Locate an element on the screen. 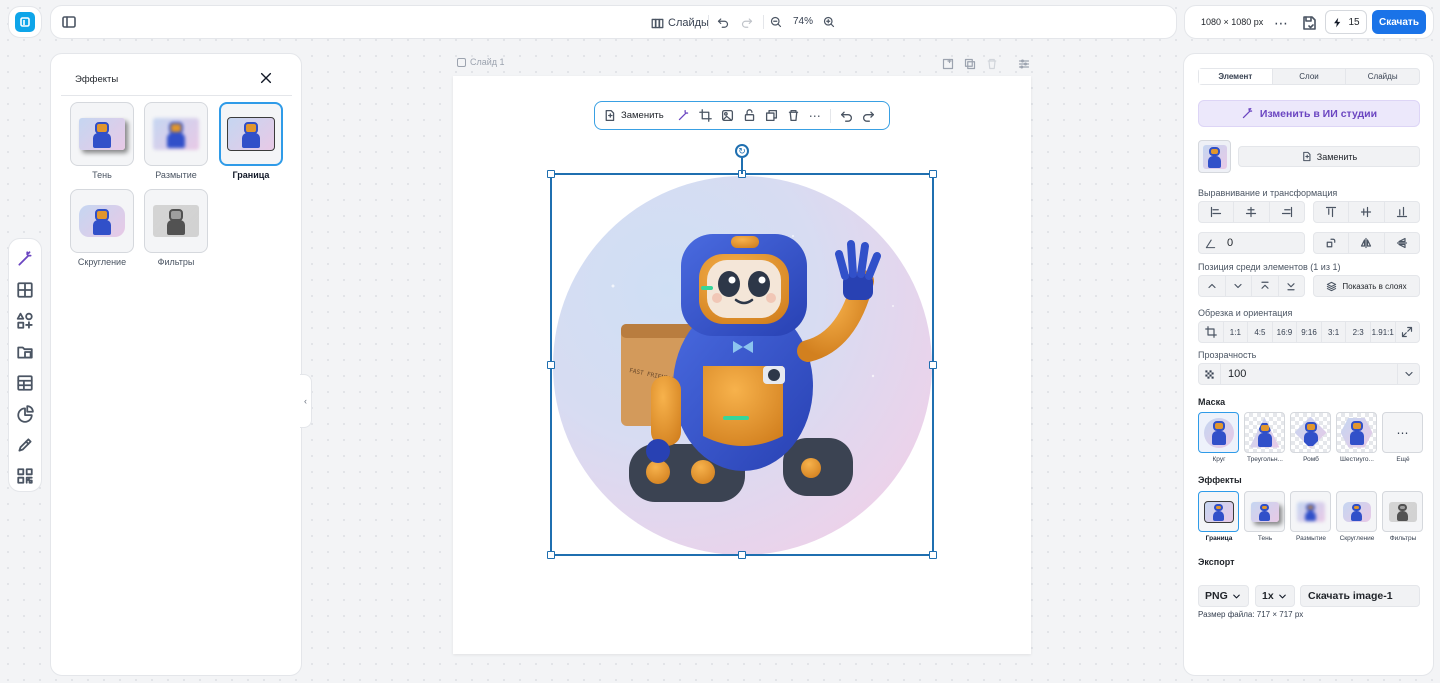 The height and width of the screenshot is (683, 1440). credits-button: 15 is located at coordinates (1346, 22).